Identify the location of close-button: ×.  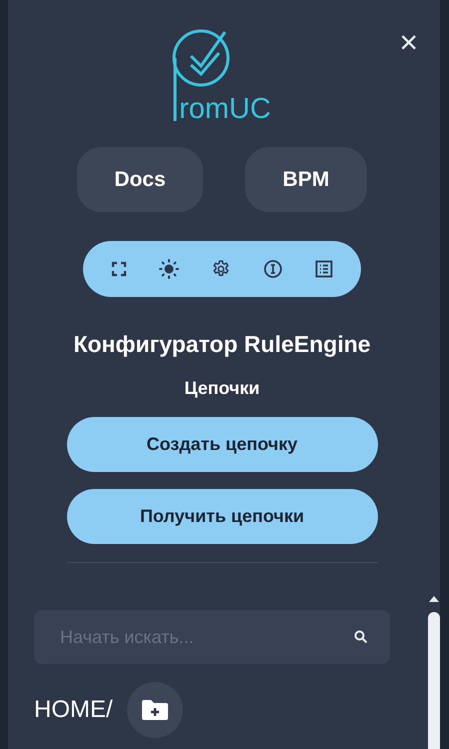
(408, 42).